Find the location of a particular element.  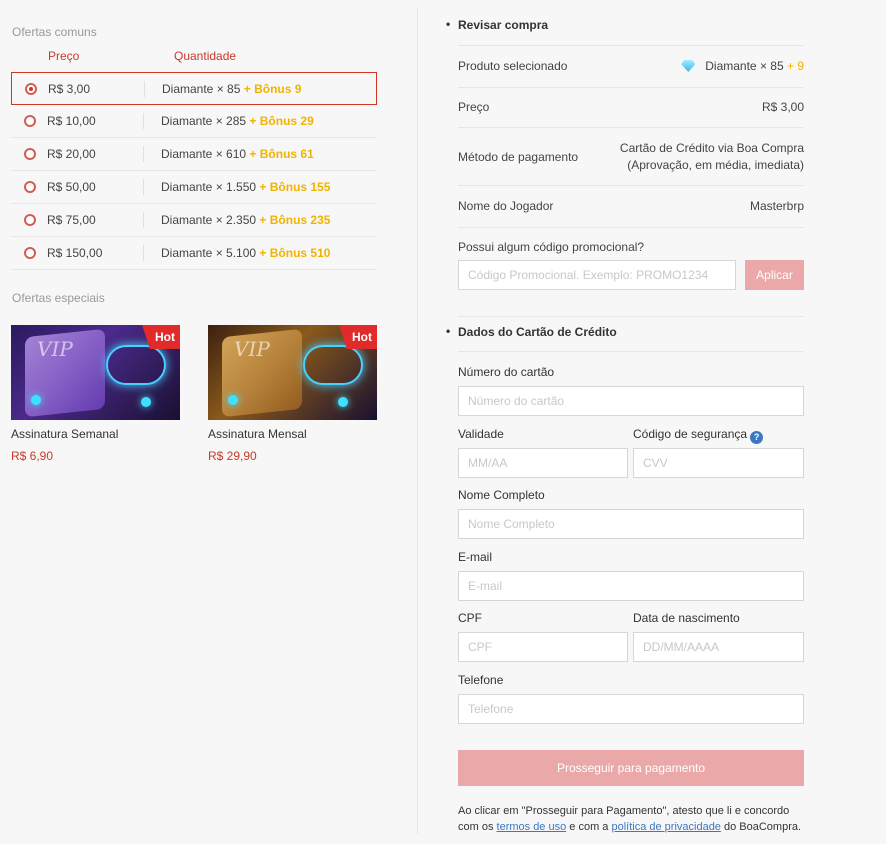

email-label: E-mail is located at coordinates (475, 557).